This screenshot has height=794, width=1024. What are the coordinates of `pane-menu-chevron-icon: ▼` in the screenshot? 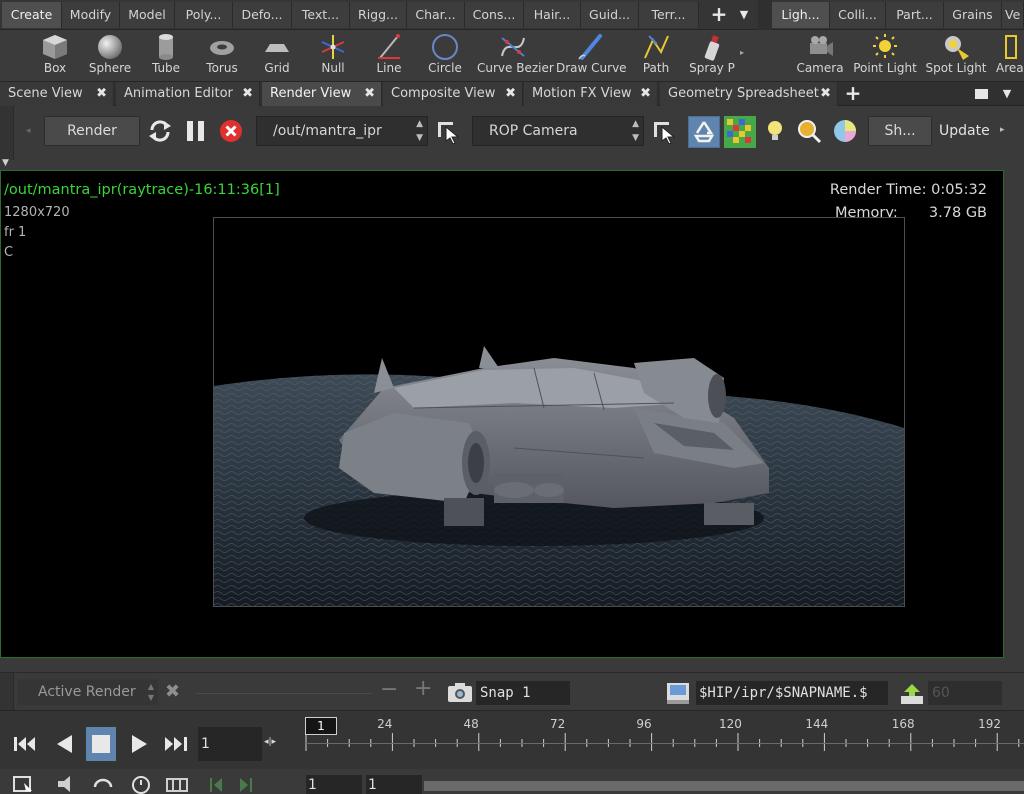 It's located at (1007, 94).